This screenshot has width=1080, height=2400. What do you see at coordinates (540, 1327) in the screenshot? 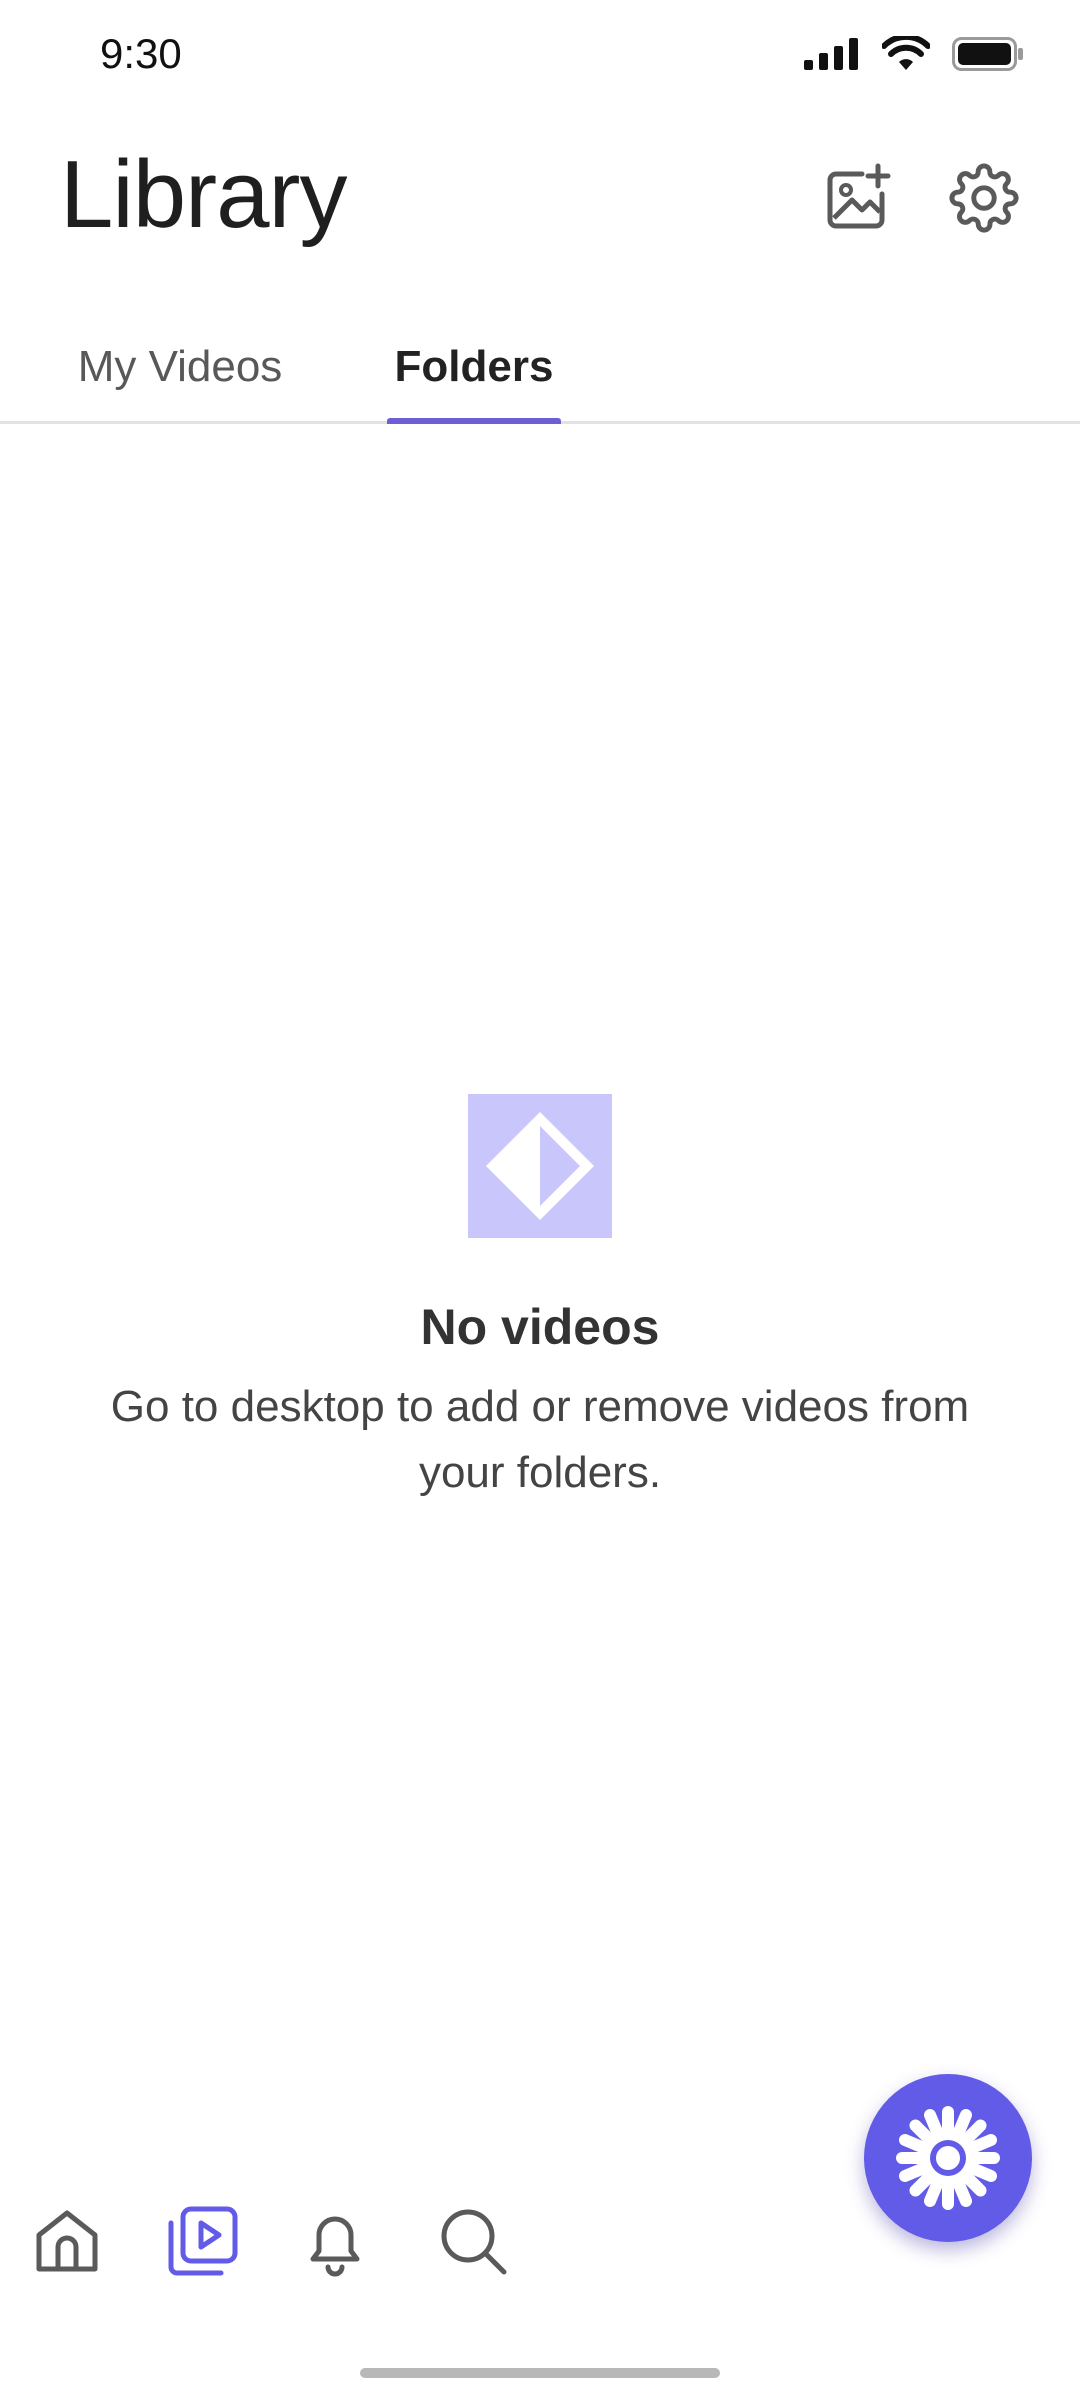
I see `empty-state-title: No videos` at bounding box center [540, 1327].